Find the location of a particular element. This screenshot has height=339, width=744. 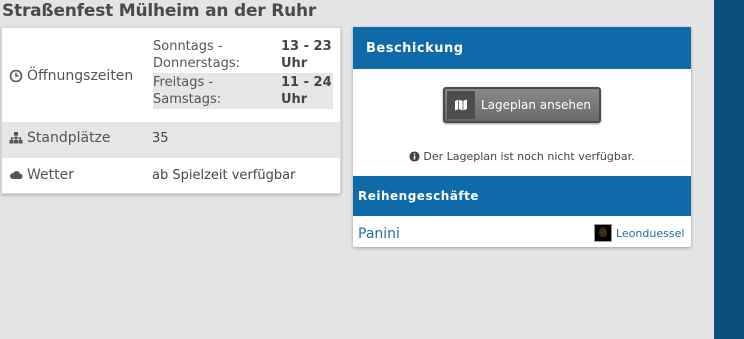

stands-row: Standplätze 35 is located at coordinates (171, 140).